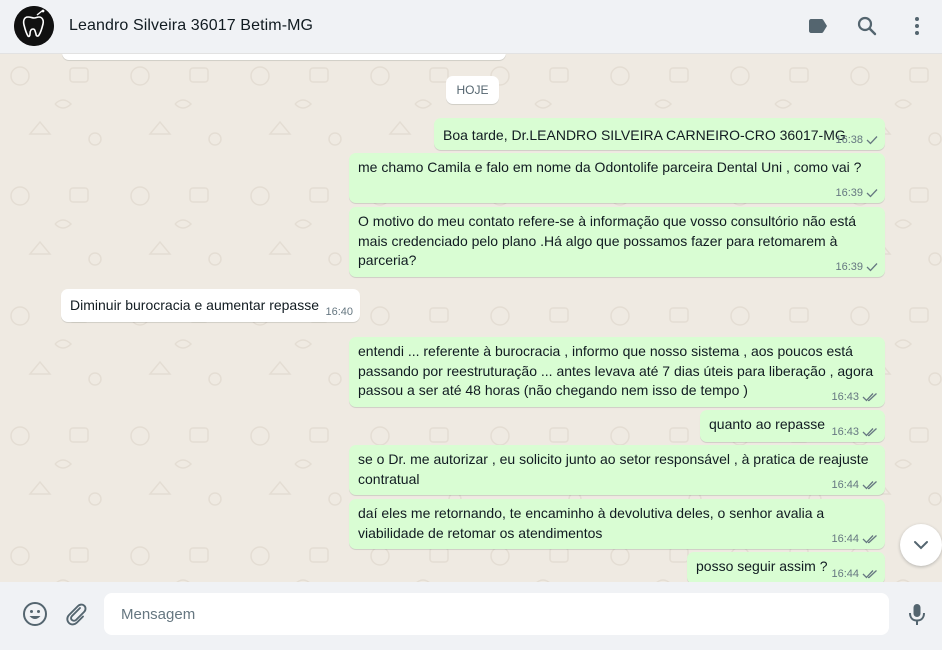 The image size is (942, 650). I want to click on message-bubble-outgoing: quanto ao repasse 16:43, so click(792, 426).